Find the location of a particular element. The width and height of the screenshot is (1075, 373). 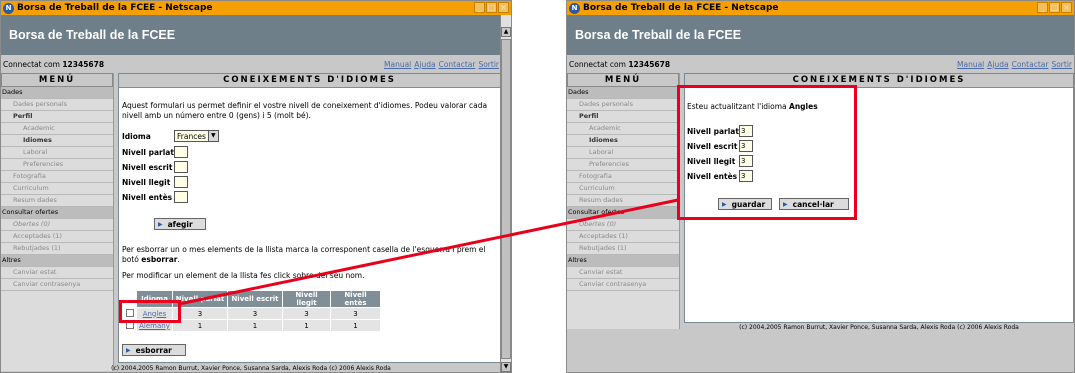

afegir-button: ▶ afegir is located at coordinates (180, 224).